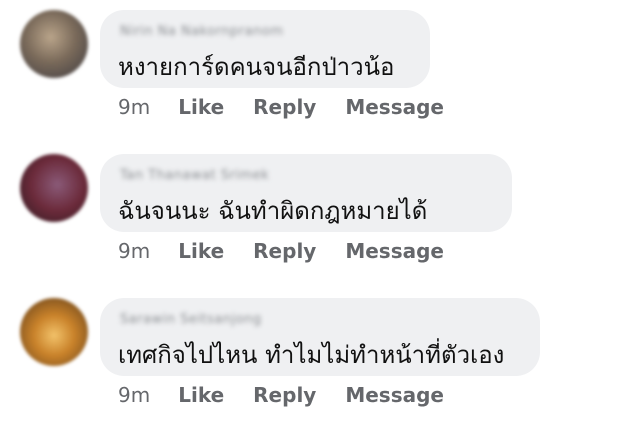 This screenshot has width=628, height=432. I want to click on comment-text: หงายการ์ดคนจนอีกป่าวน้อ, so click(256, 67).